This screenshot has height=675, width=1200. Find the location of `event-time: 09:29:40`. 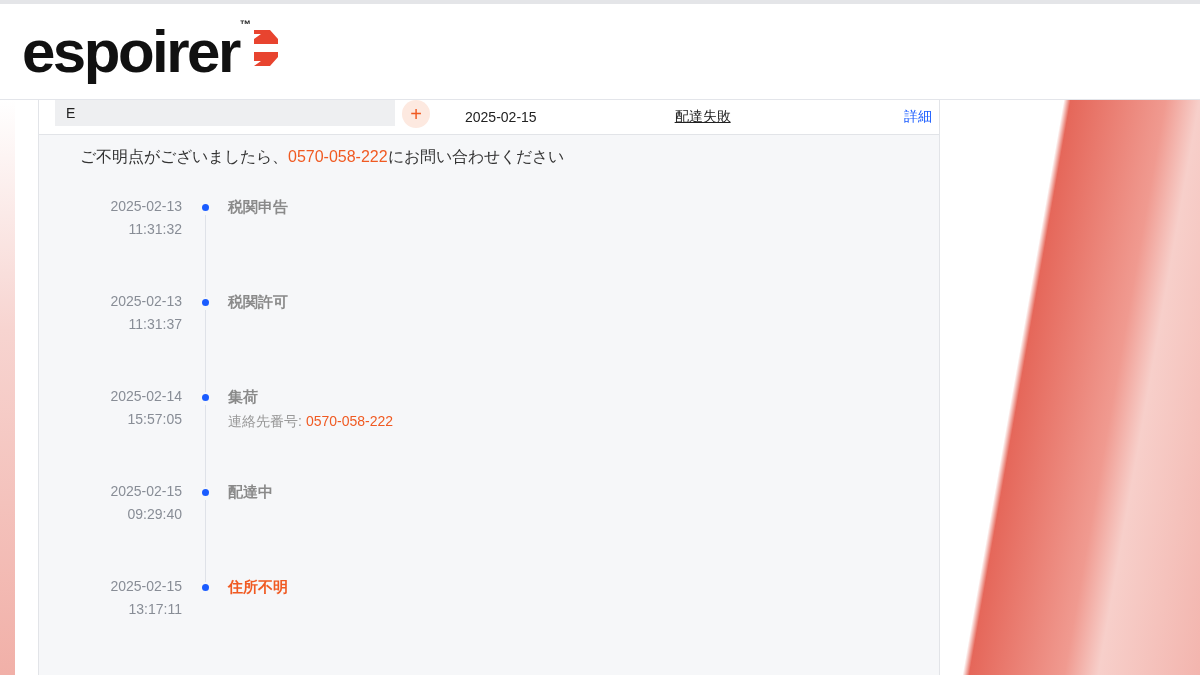

event-time: 09:29:40 is located at coordinates (154, 514).